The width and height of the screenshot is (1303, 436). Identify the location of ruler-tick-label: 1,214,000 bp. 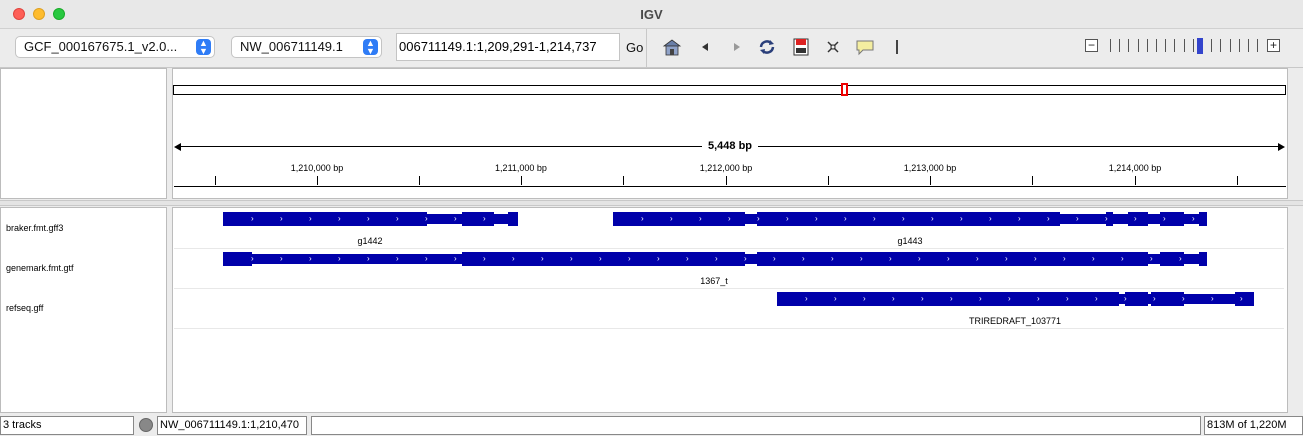
(1135, 168).